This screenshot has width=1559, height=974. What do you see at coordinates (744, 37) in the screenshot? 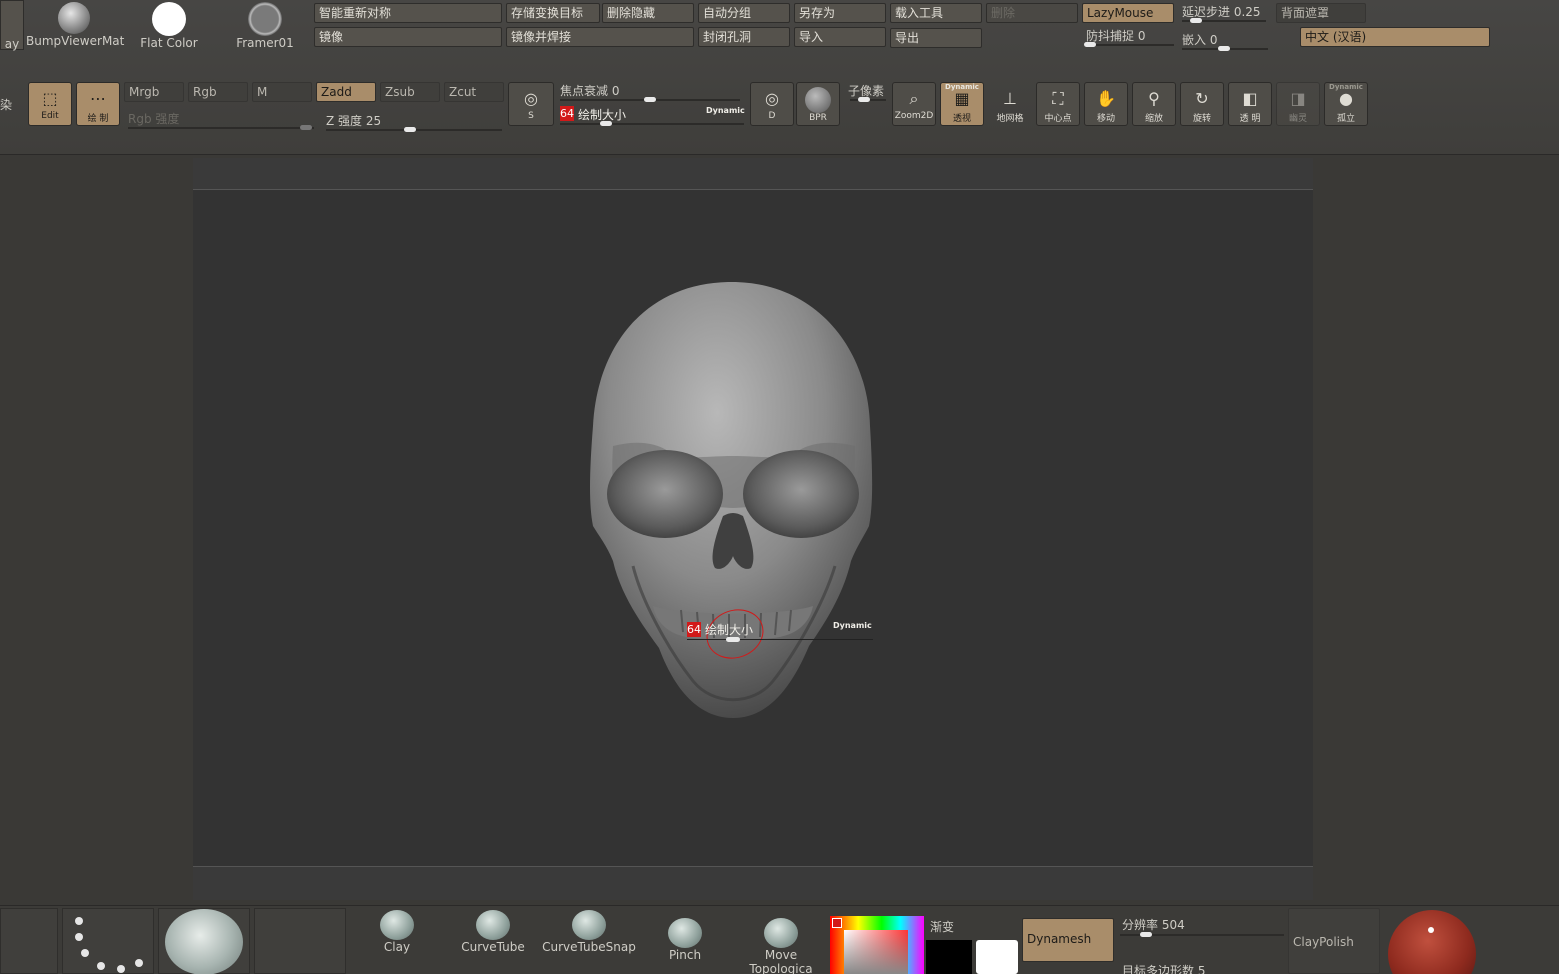
I see `close-holes-button: 封闭孔洞` at bounding box center [744, 37].